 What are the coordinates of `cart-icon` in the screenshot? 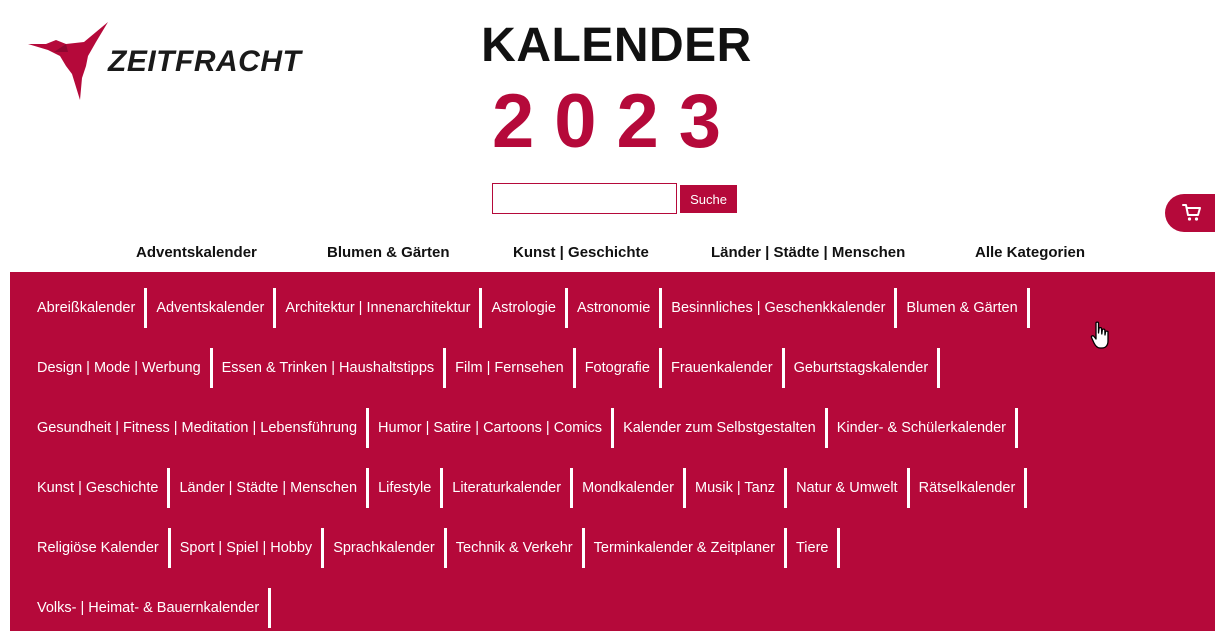 It's located at (1191, 212).